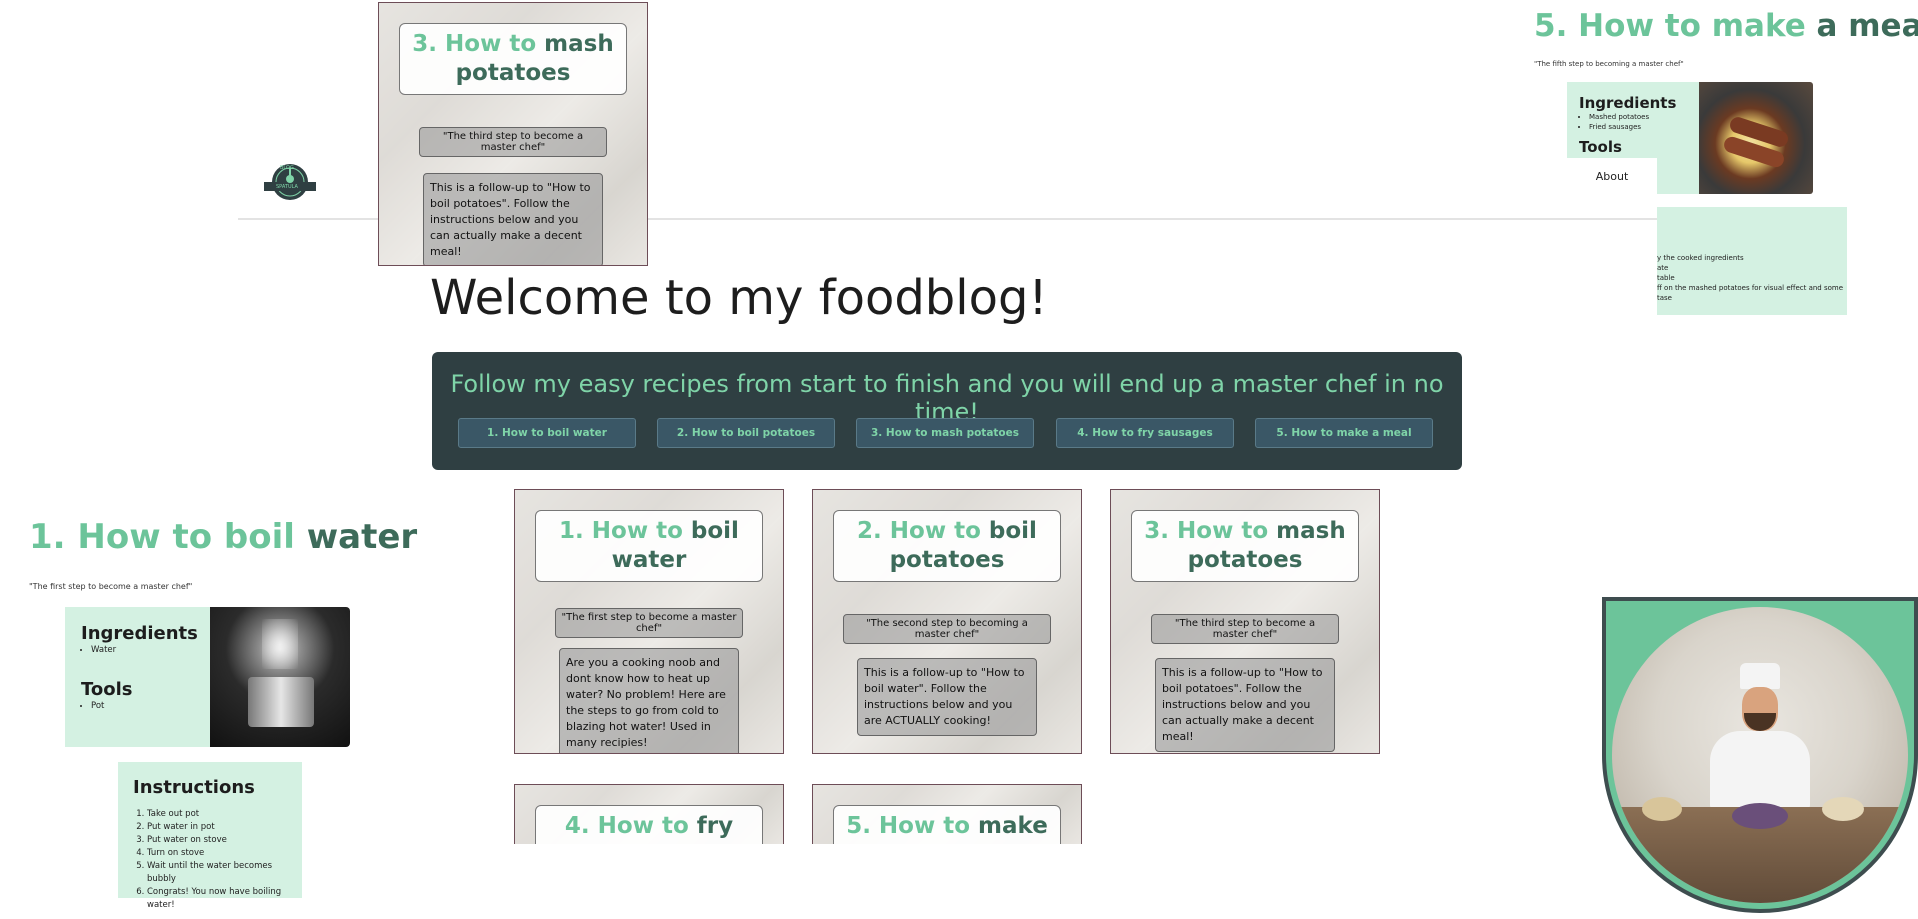 The image size is (1918, 919). I want to click on ingredients-list: Water, so click(98, 650).